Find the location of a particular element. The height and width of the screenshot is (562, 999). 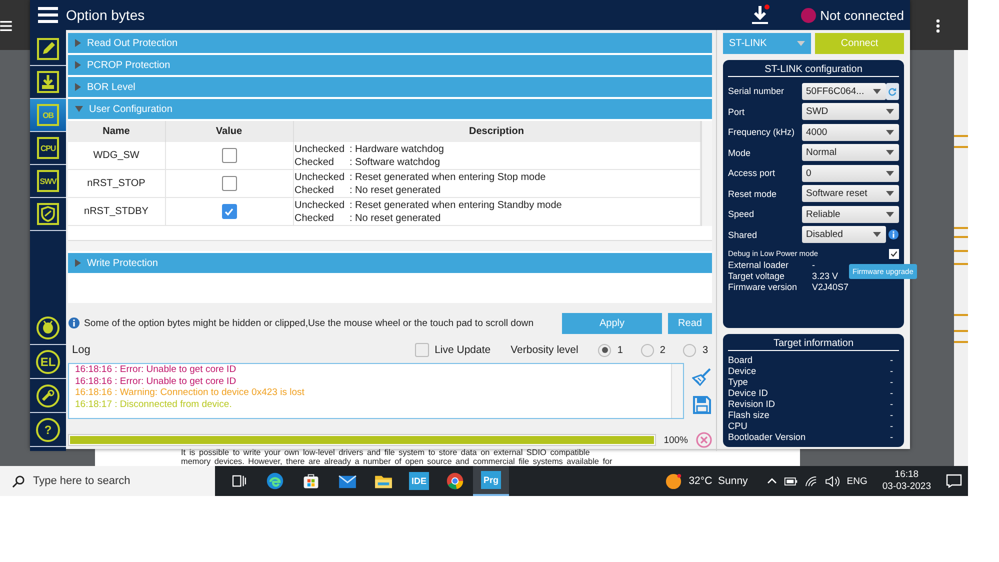

select-field: SWD is located at coordinates (850, 111).